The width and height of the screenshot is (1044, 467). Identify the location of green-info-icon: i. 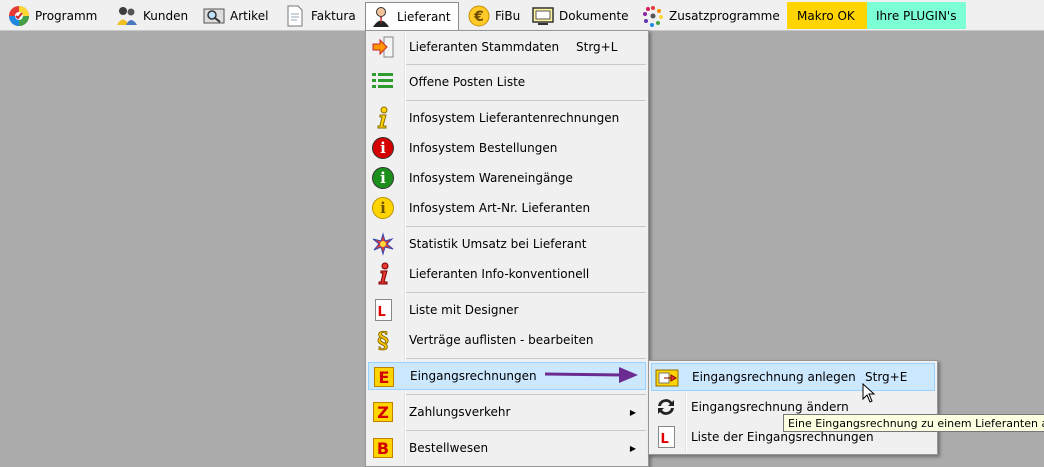
(383, 178).